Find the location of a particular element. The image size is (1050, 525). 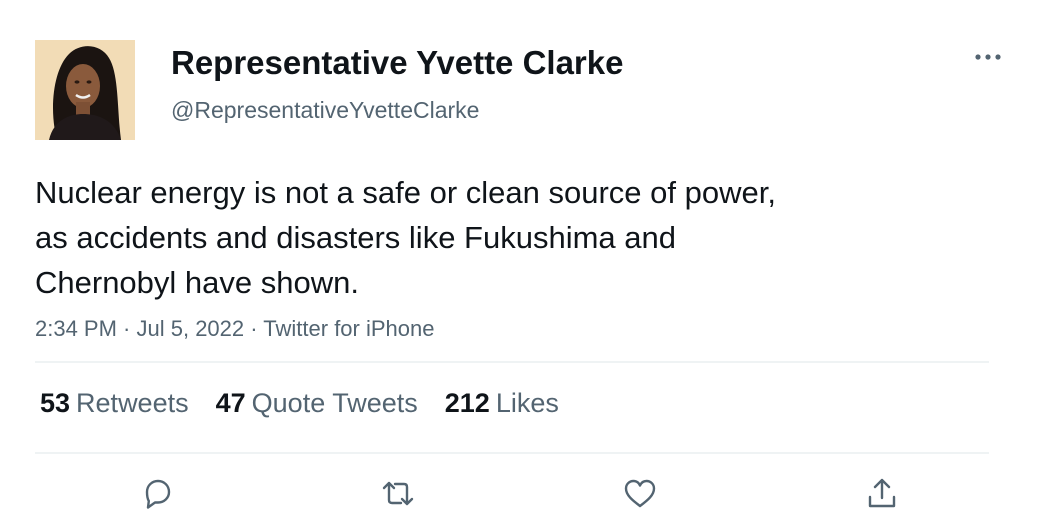

share-button is located at coordinates (882, 494).